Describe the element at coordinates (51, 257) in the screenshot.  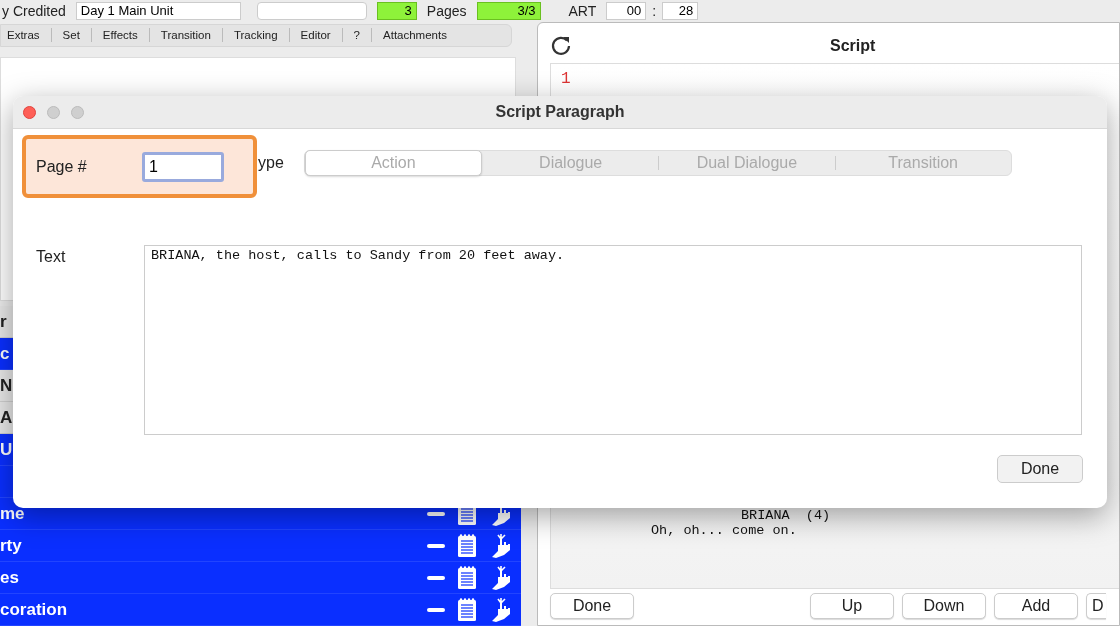
I see `text-label: Text` at that location.